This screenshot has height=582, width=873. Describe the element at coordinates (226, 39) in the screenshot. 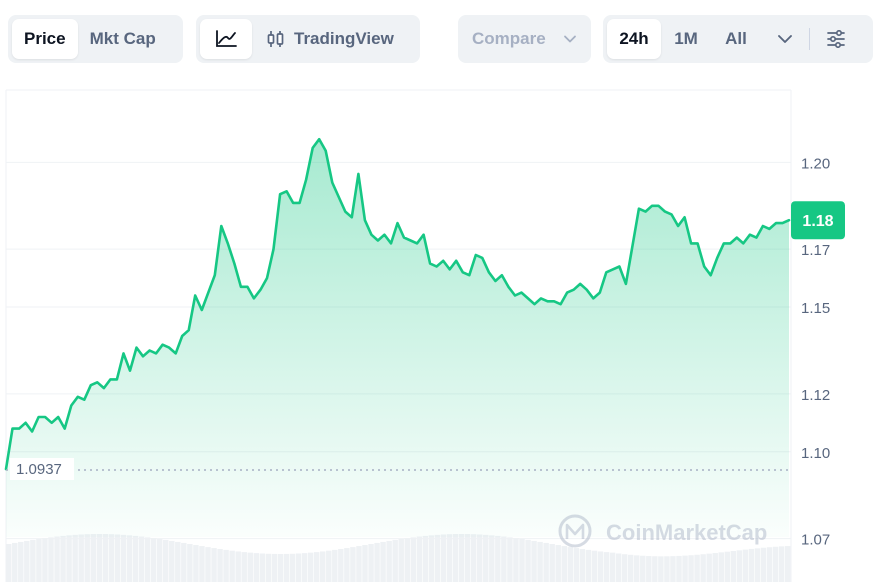

I see `line-chart-button` at that location.